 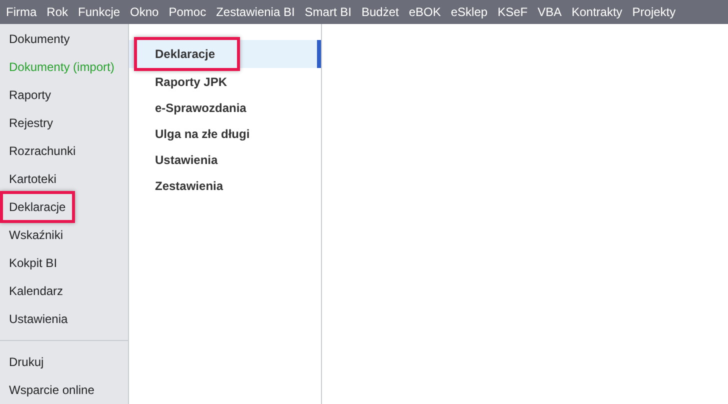 What do you see at coordinates (99, 12) in the screenshot?
I see `menu-item: Funkcje` at bounding box center [99, 12].